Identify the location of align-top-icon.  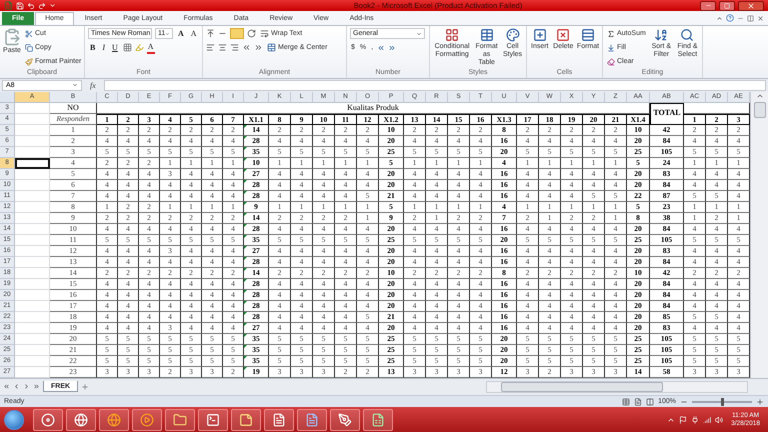
(210, 33).